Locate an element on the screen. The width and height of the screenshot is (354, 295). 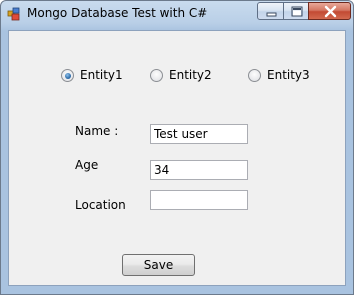
entity1-label: Entity1 is located at coordinates (101, 75).